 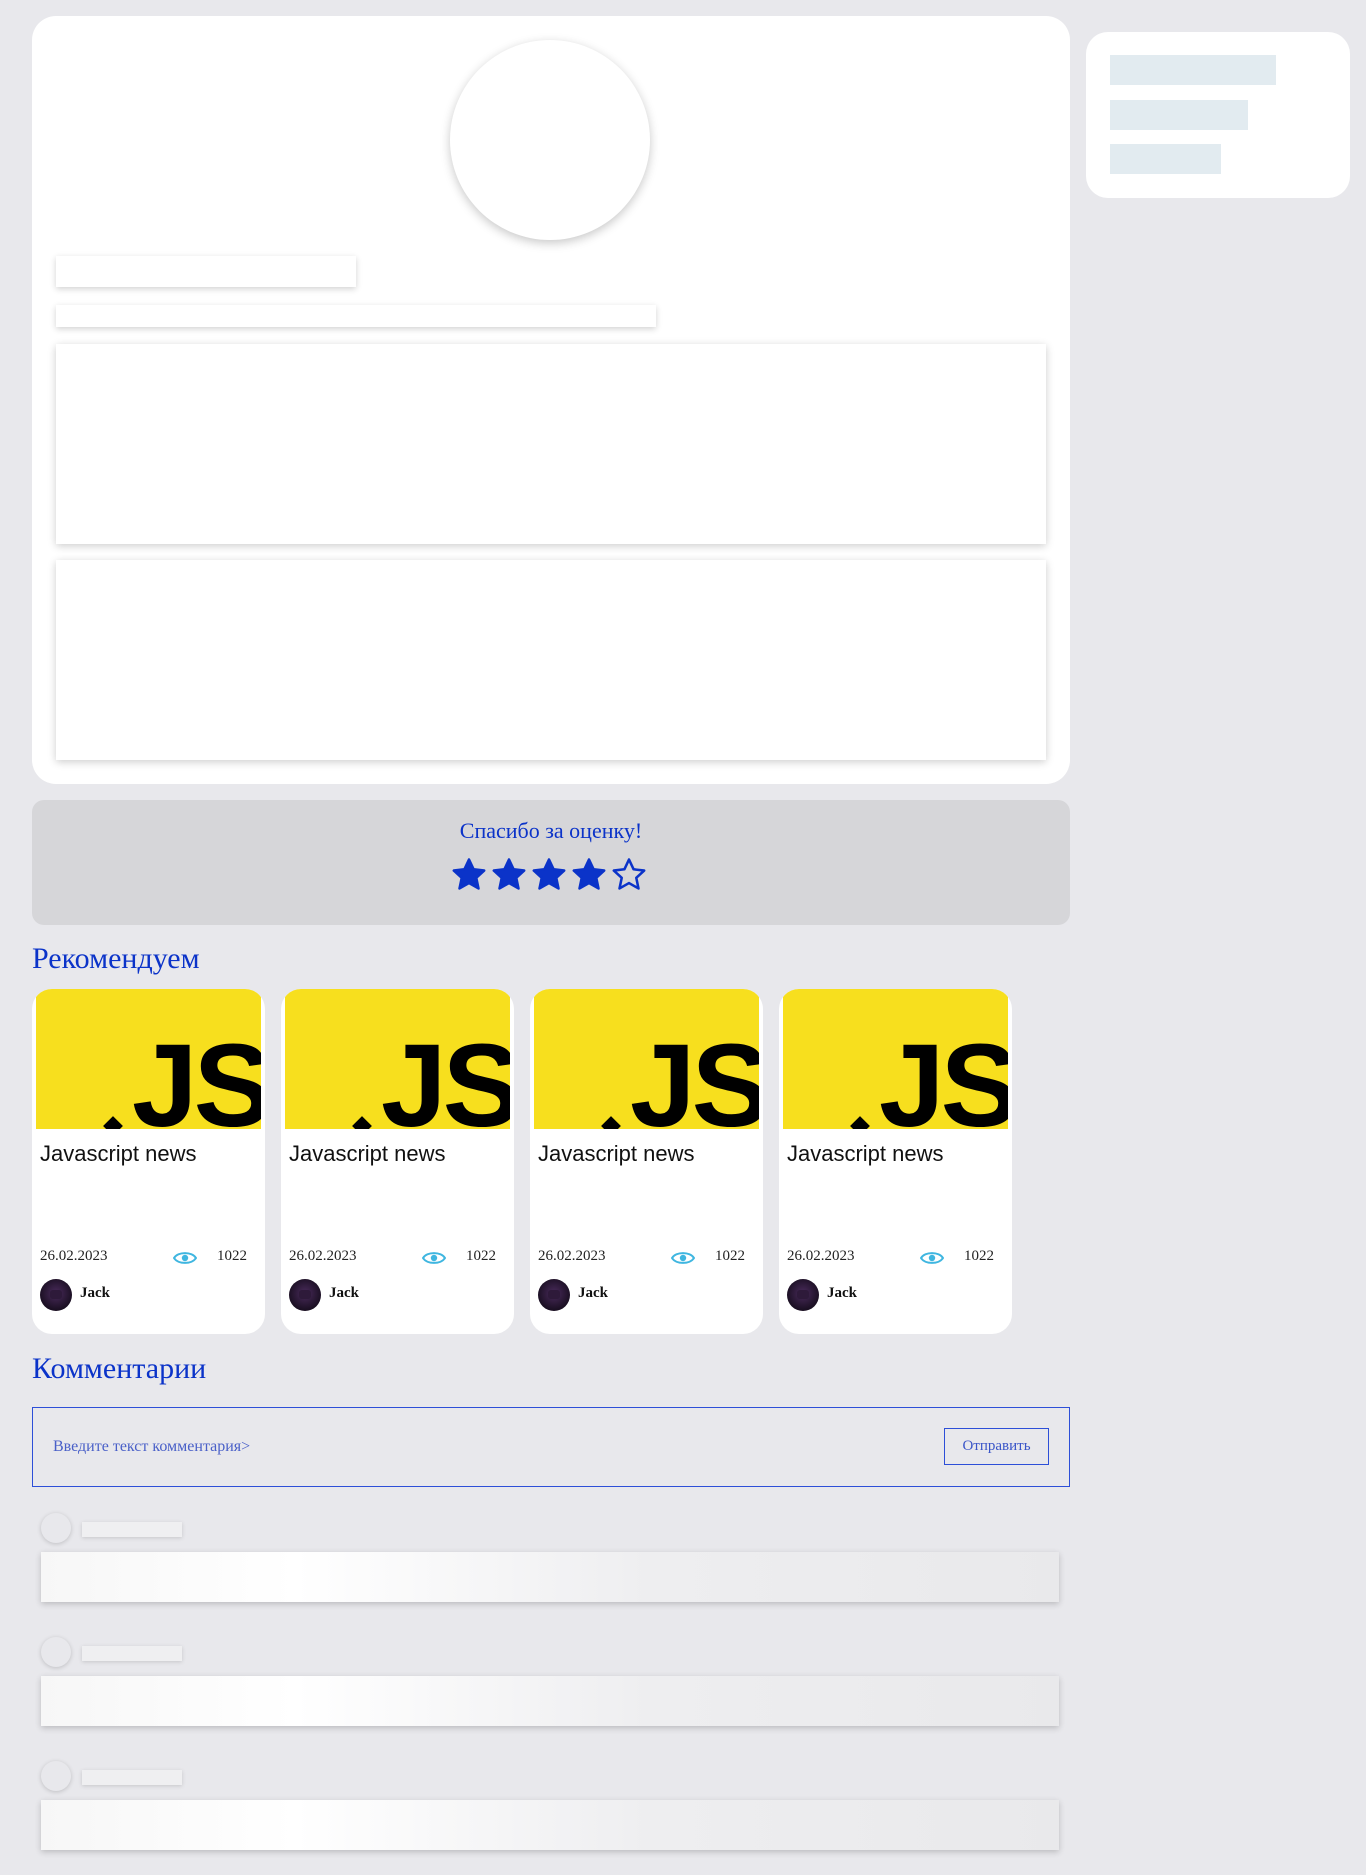 I want to click on article-subtitle-skeleton, so click(x=356, y=316).